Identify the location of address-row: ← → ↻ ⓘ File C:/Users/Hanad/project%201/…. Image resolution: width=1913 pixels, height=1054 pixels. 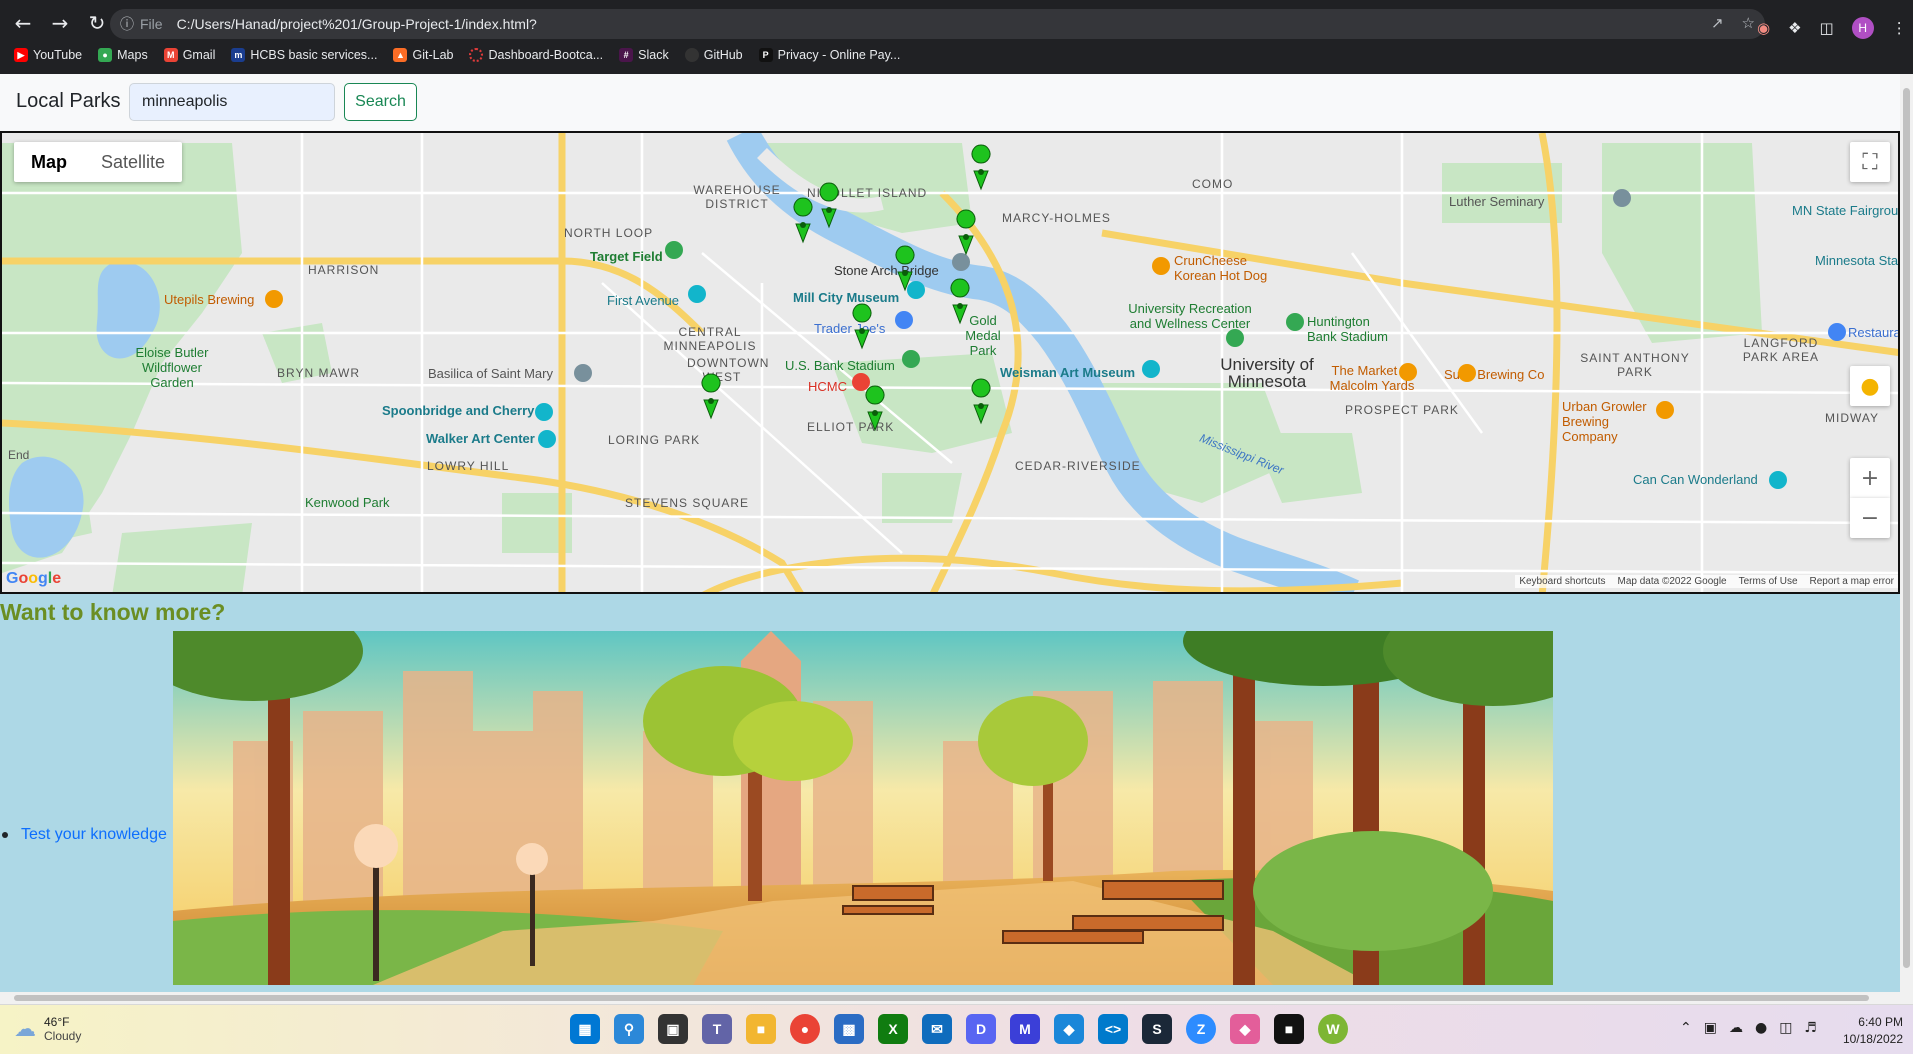
(956, 23).